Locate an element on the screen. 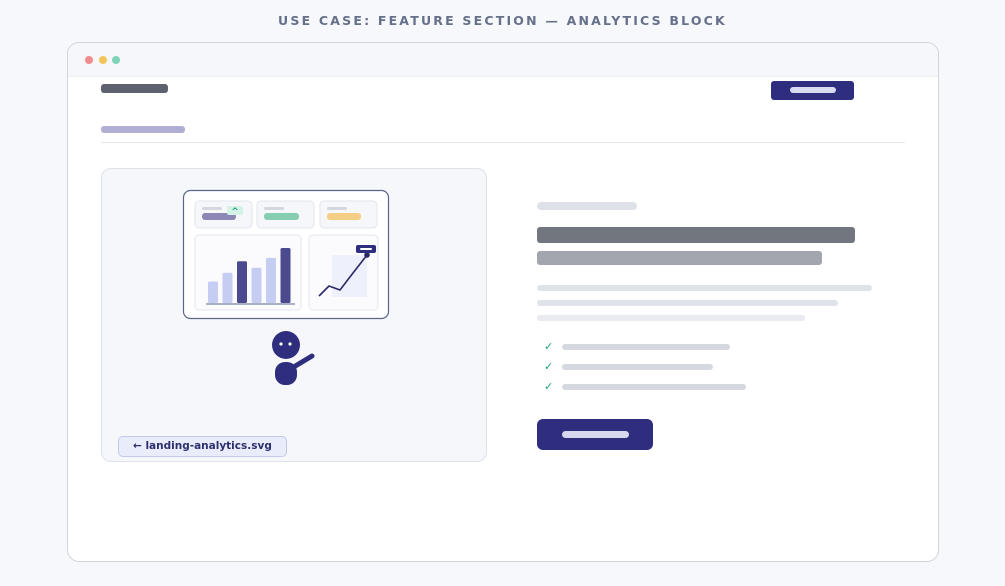  window-maximize-dot is located at coordinates (116, 60).